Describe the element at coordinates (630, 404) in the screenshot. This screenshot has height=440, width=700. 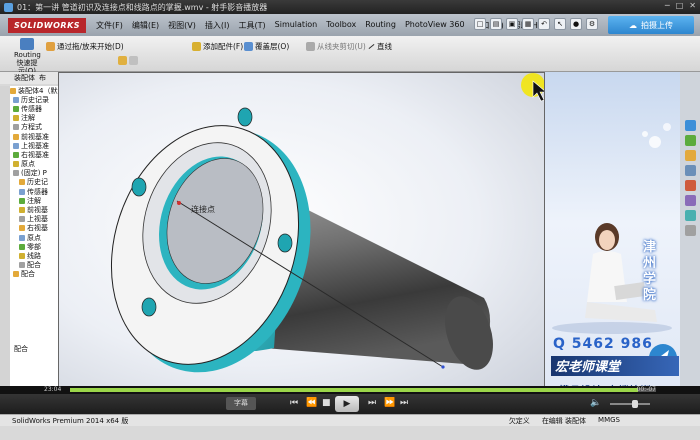
I see `volume-slider` at that location.